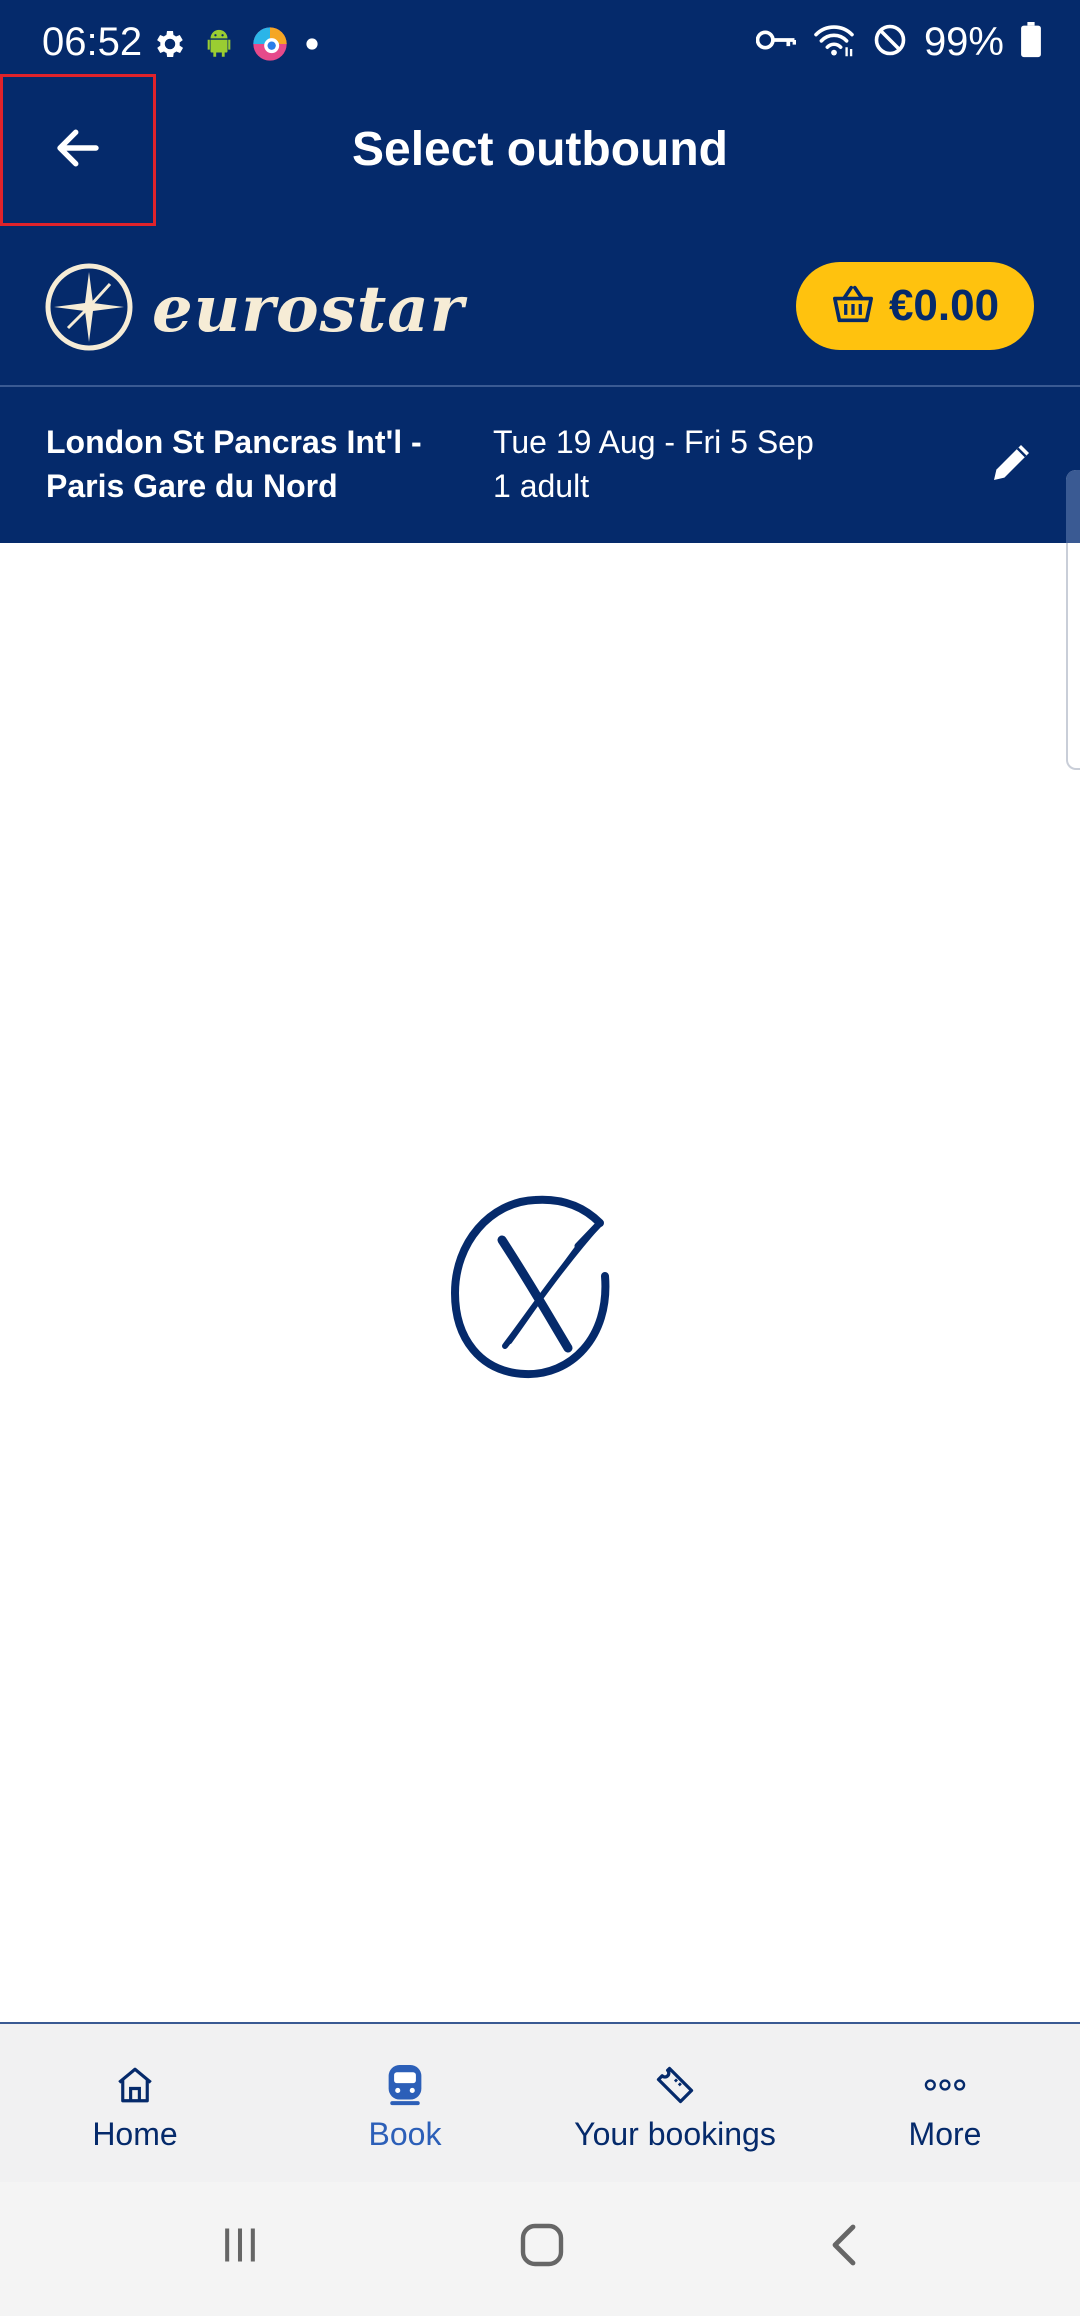 The image size is (1080, 2316). Describe the element at coordinates (540, 1285) in the screenshot. I see `eurostar-loading-icon` at that location.